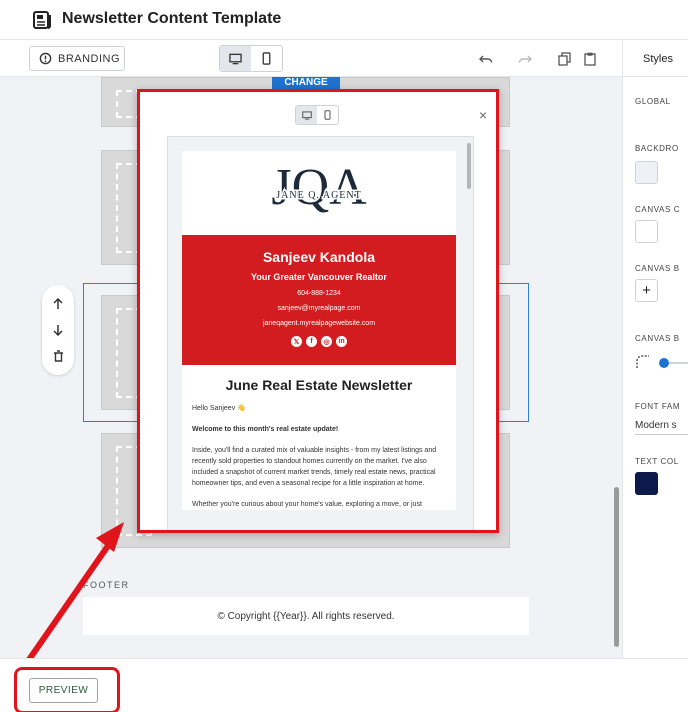 This screenshot has height=712, width=688. Describe the element at coordinates (344, 685) in the screenshot. I see `bottom-bar: PREVIEW` at that location.